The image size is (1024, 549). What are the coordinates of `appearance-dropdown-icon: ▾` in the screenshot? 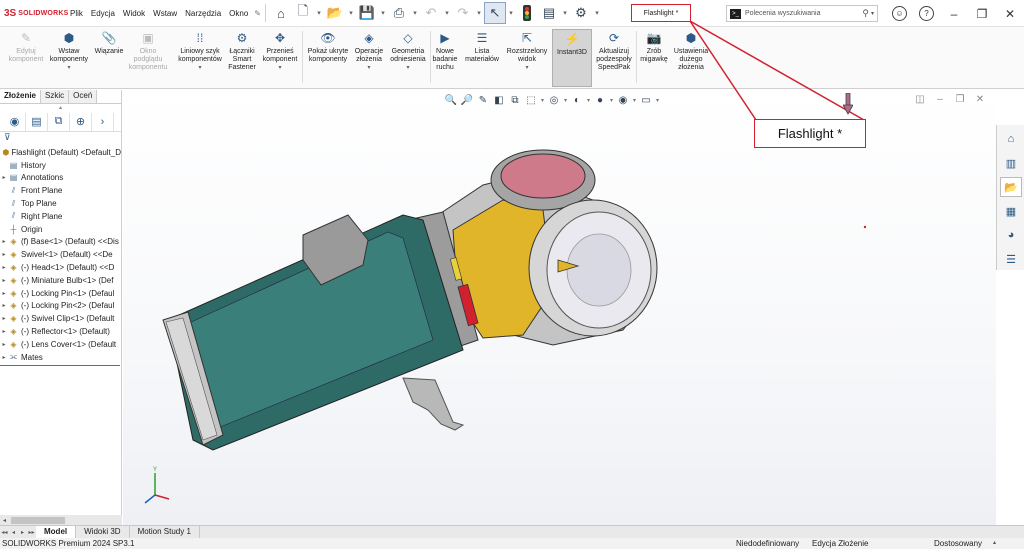 It's located at (611, 100).